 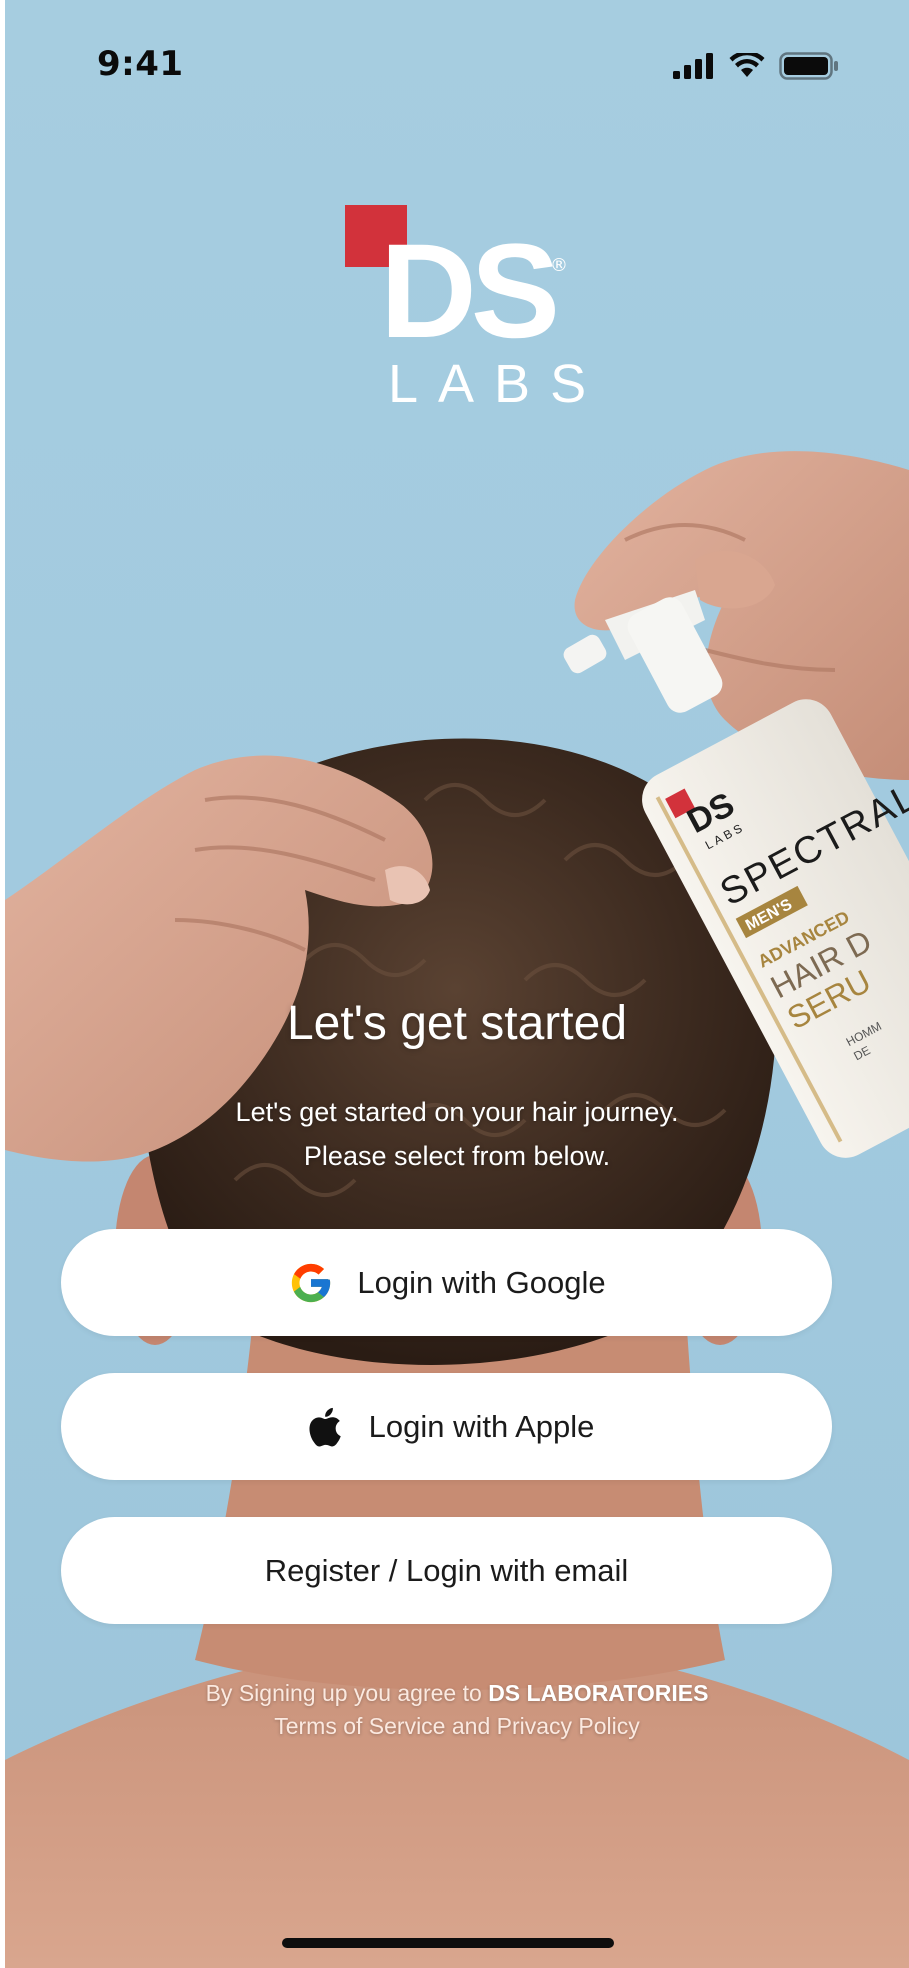 I want to click on login-apple-button: Login with Apple, so click(x=446, y=1426).